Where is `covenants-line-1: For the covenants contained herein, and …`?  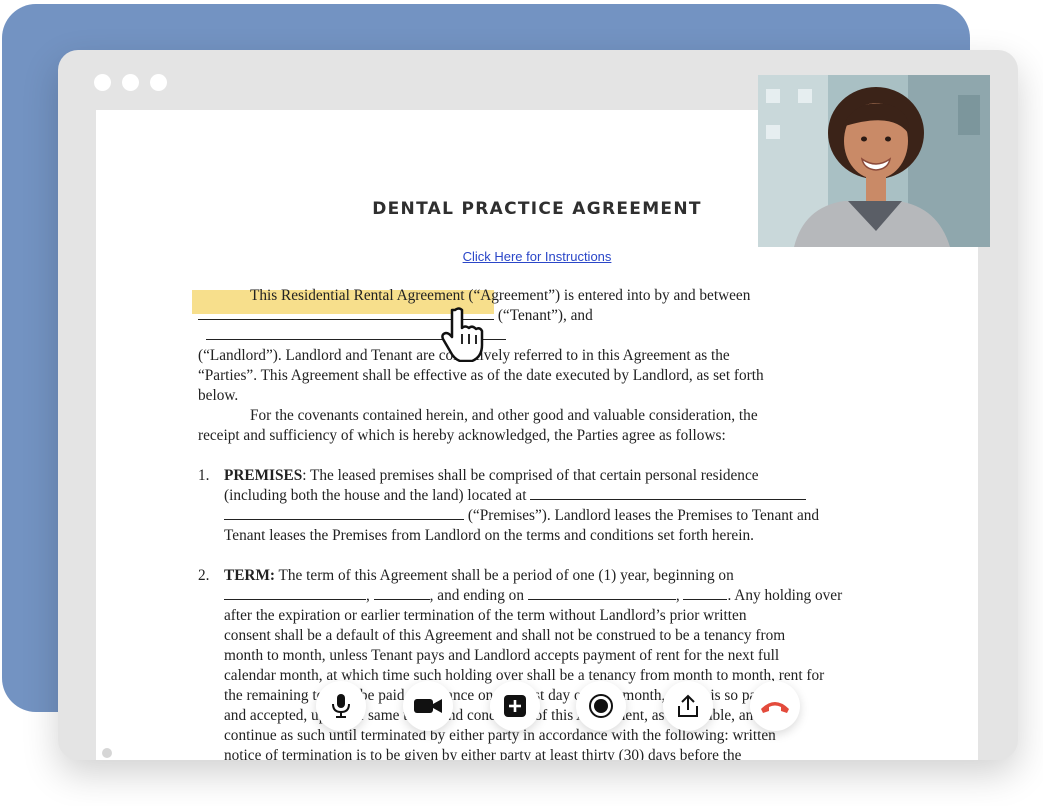 covenants-line-1: For the covenants contained herein, and … is located at coordinates (504, 415).